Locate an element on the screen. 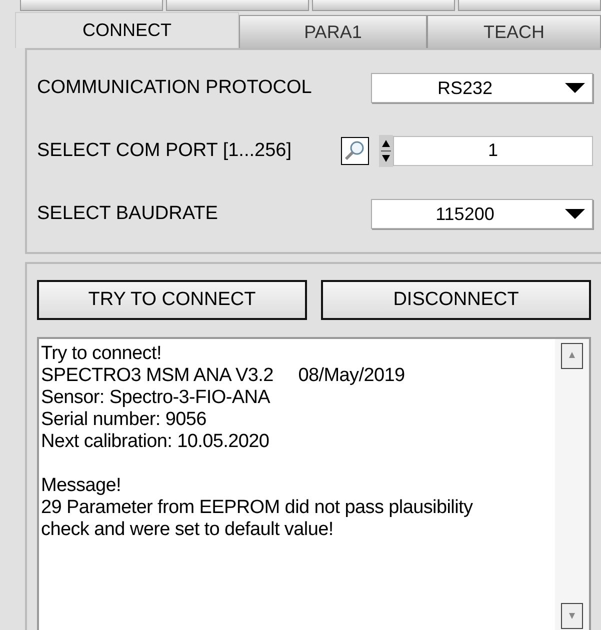  log-line: Try to connect! is located at coordinates (101, 353).